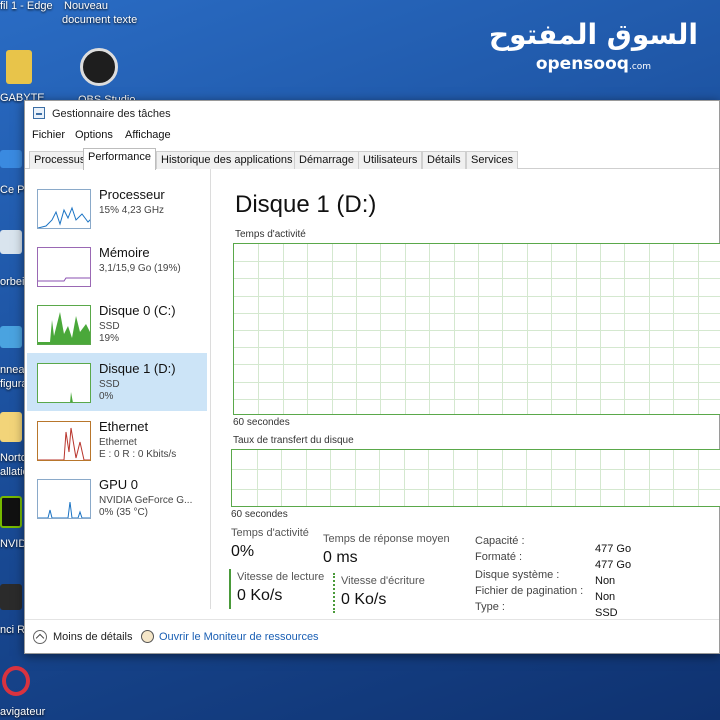  What do you see at coordinates (19, 67) in the screenshot?
I see `gigabyte-folder-icon` at bounding box center [19, 67].